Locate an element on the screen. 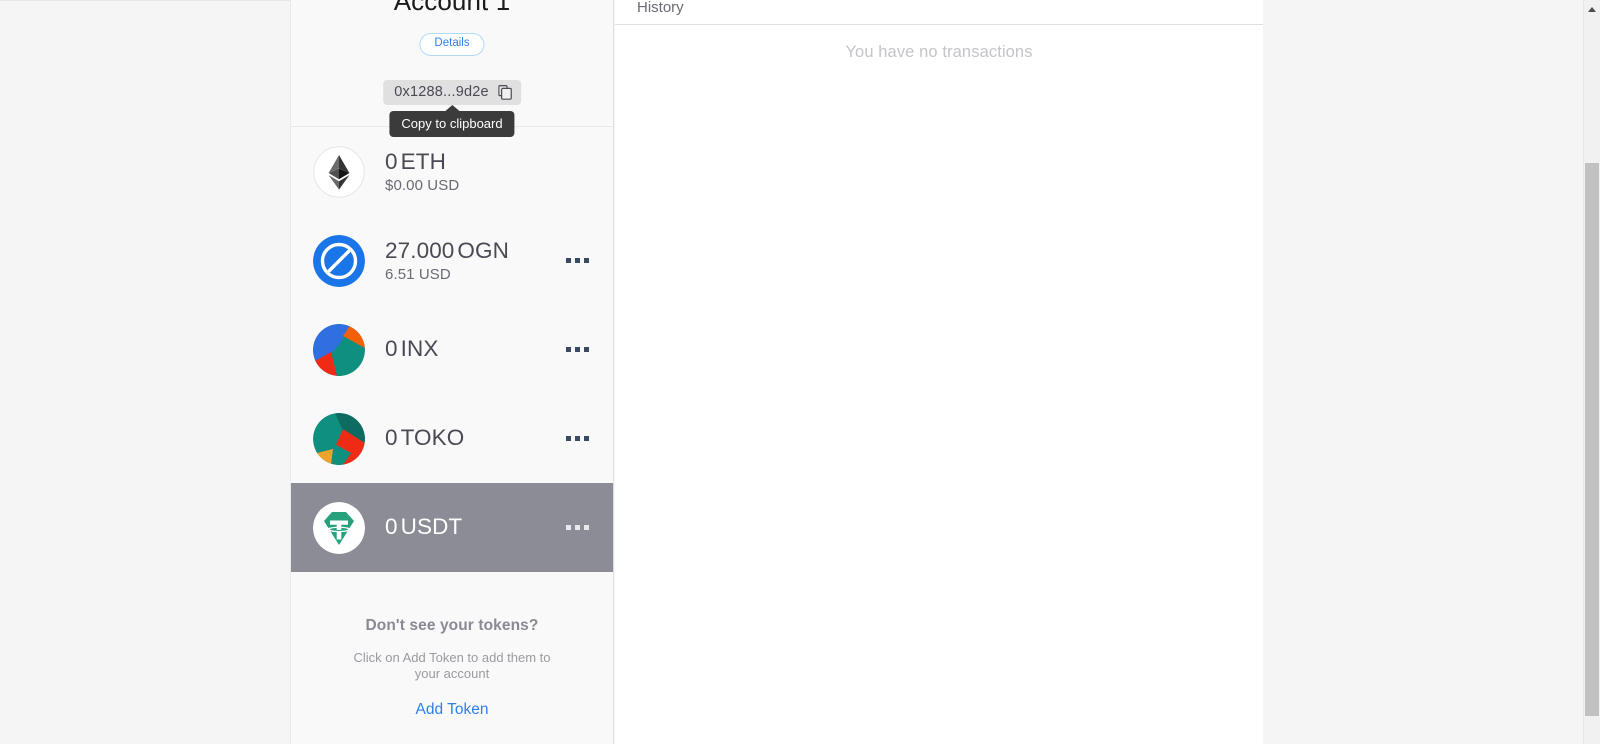 The height and width of the screenshot is (744, 1600). account-name: Account 1 is located at coordinates (452, 8).